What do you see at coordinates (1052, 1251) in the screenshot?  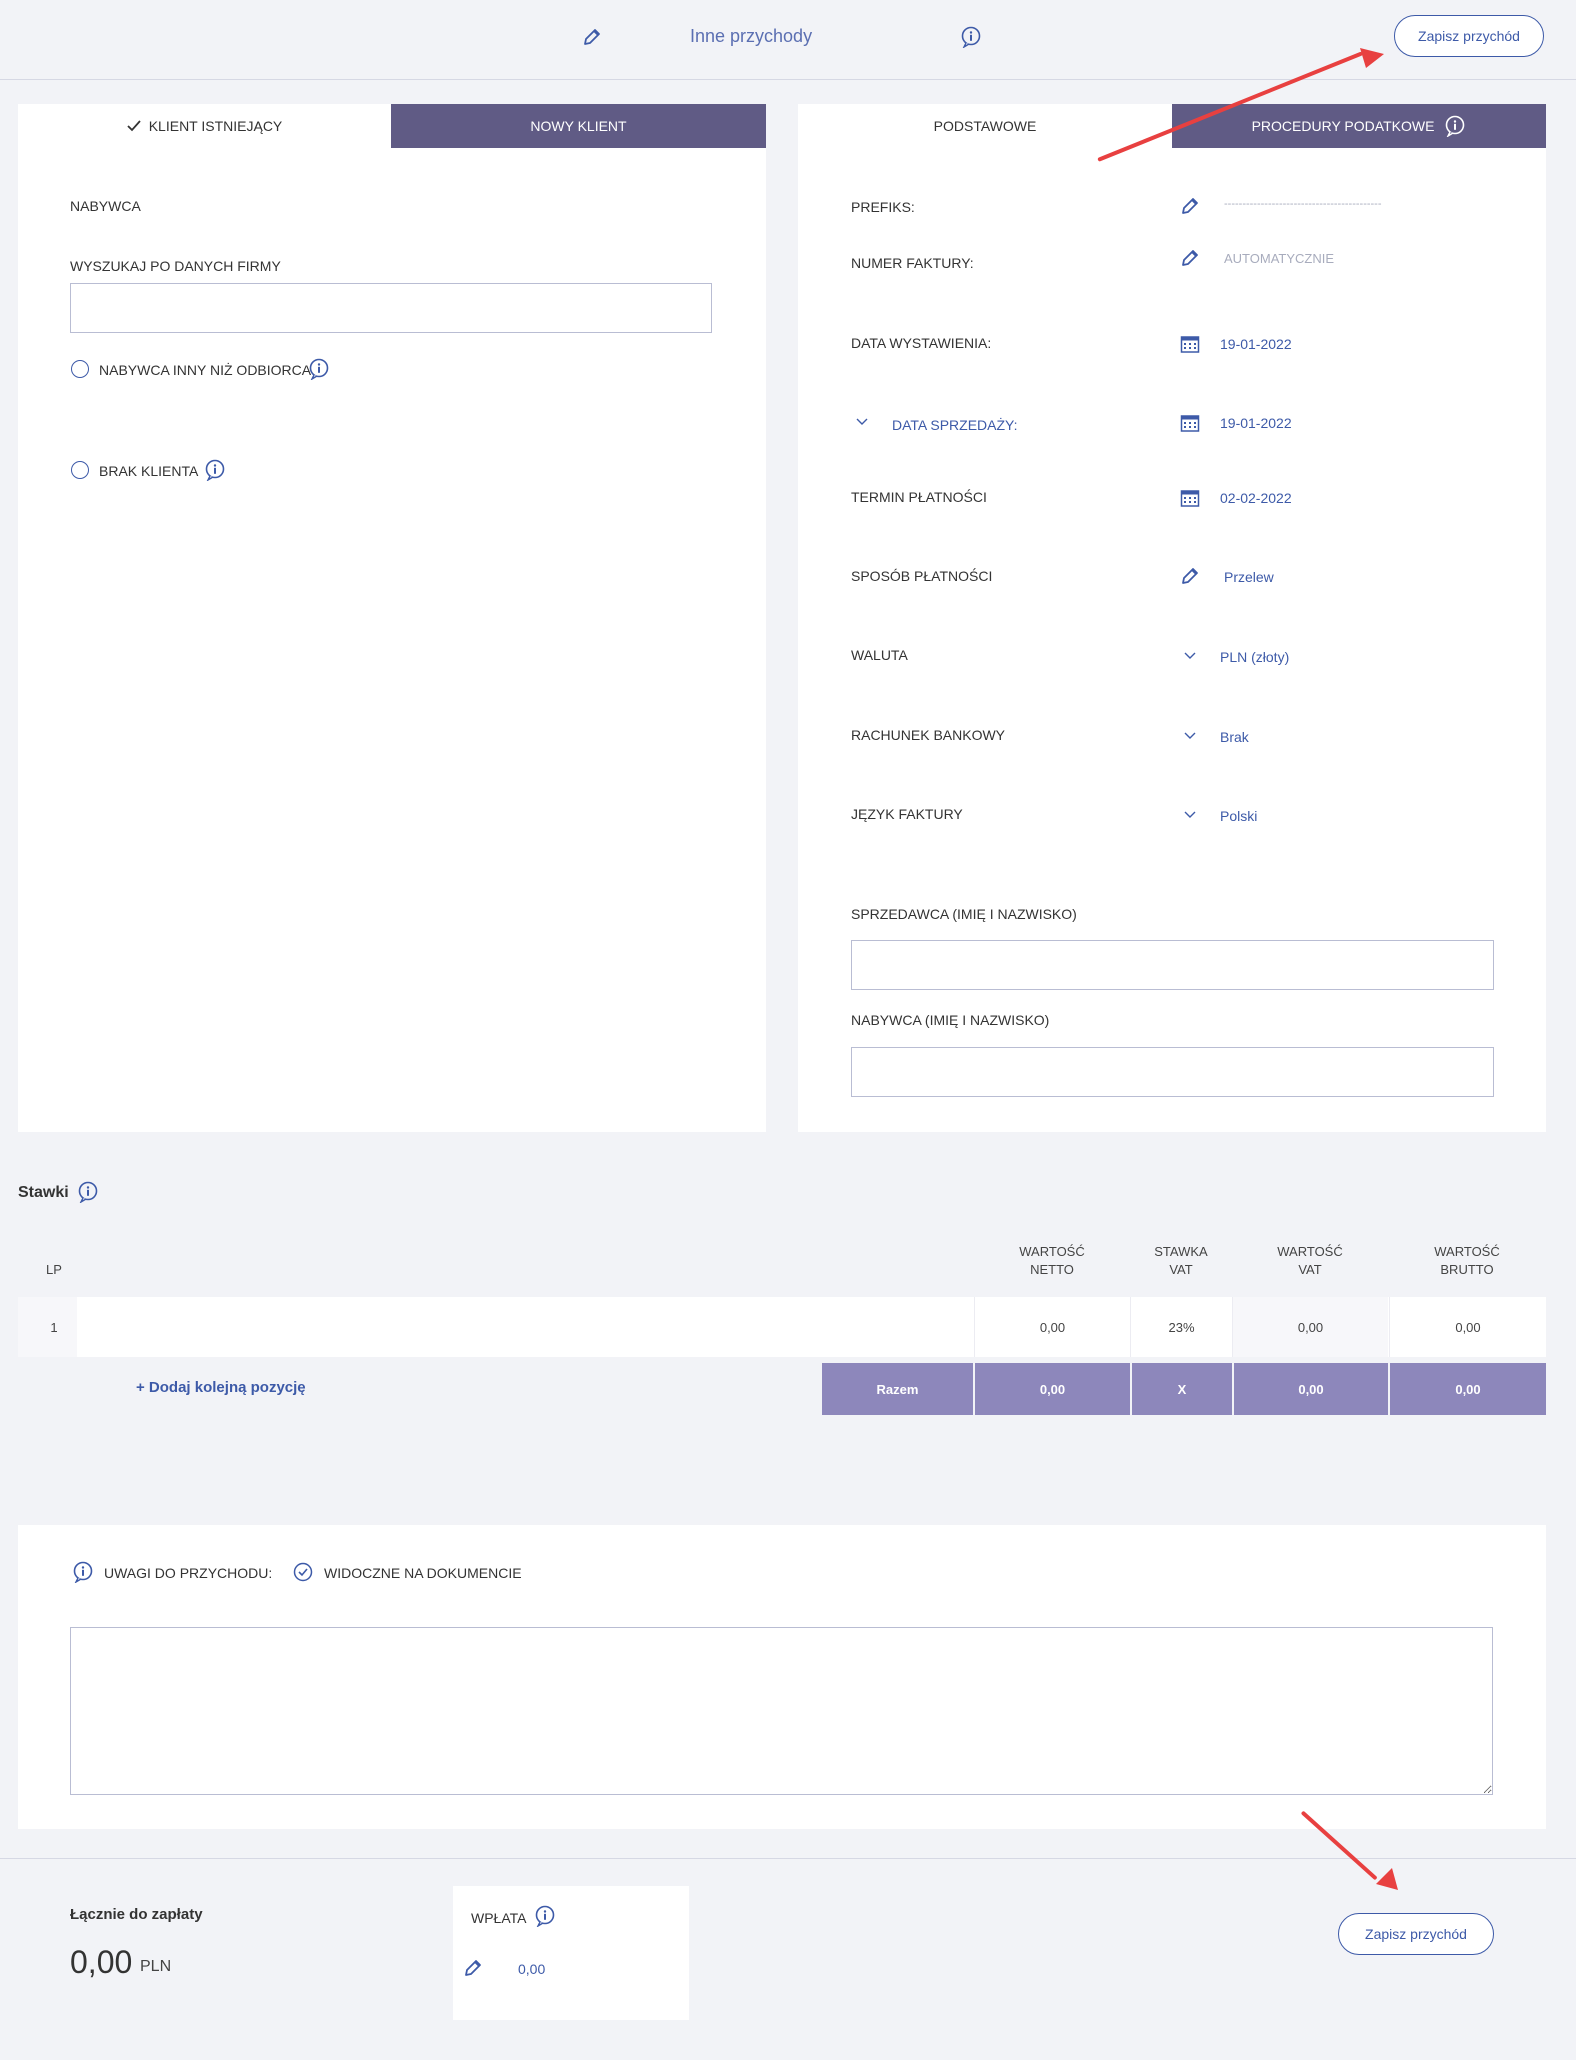 I see `col-net-line1: WARTOŚĆ` at bounding box center [1052, 1251].